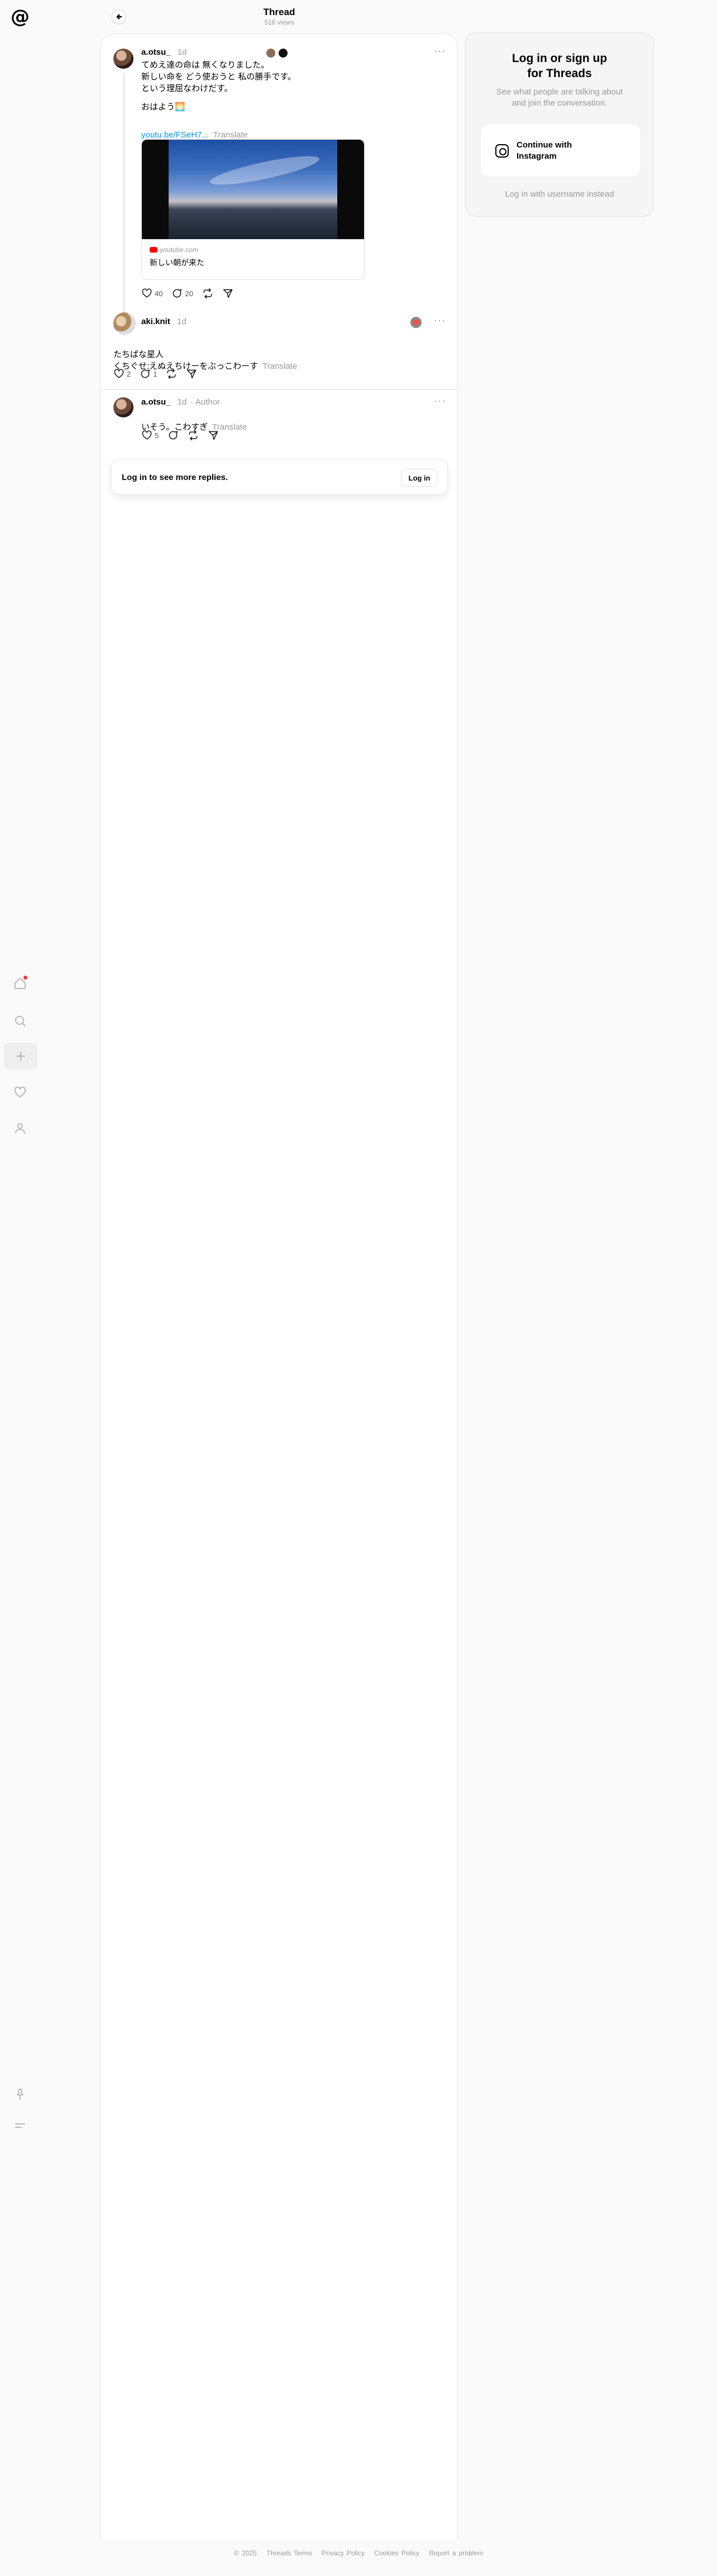  What do you see at coordinates (129, 373) in the screenshot?
I see `like-count: 2` at bounding box center [129, 373].